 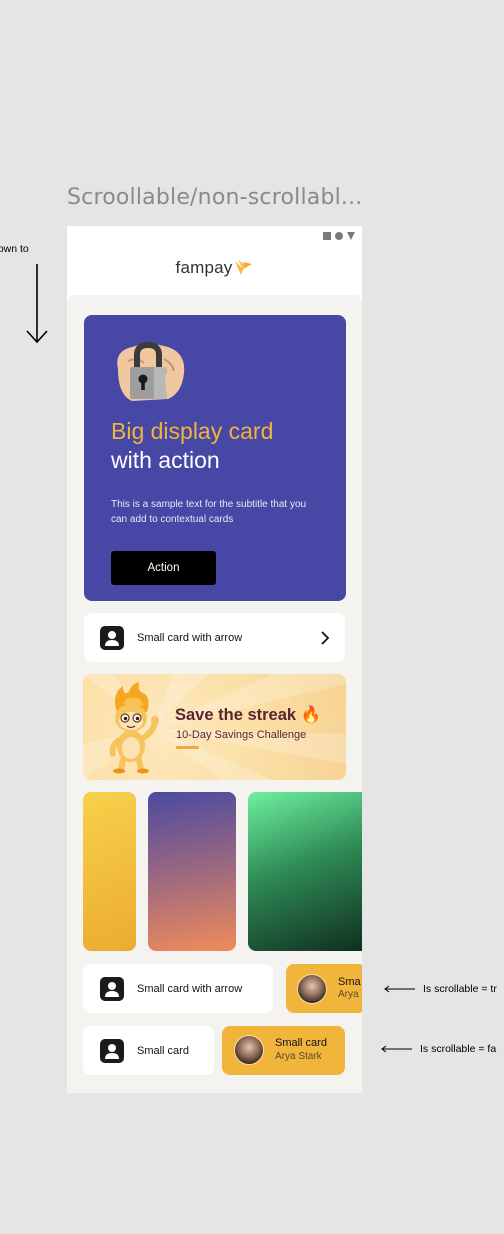 I want to click on scrollable-row-yellow-card: Sma Arya, so click(x=324, y=988).